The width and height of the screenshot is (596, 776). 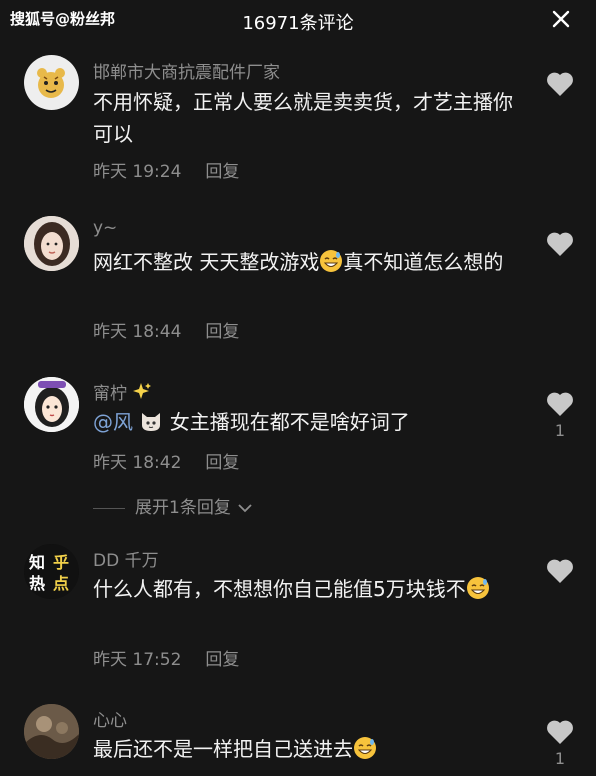 What do you see at coordinates (206, 262) in the screenshot?
I see `comment-text-part: 网红不整改 天天整改游戏` at bounding box center [206, 262].